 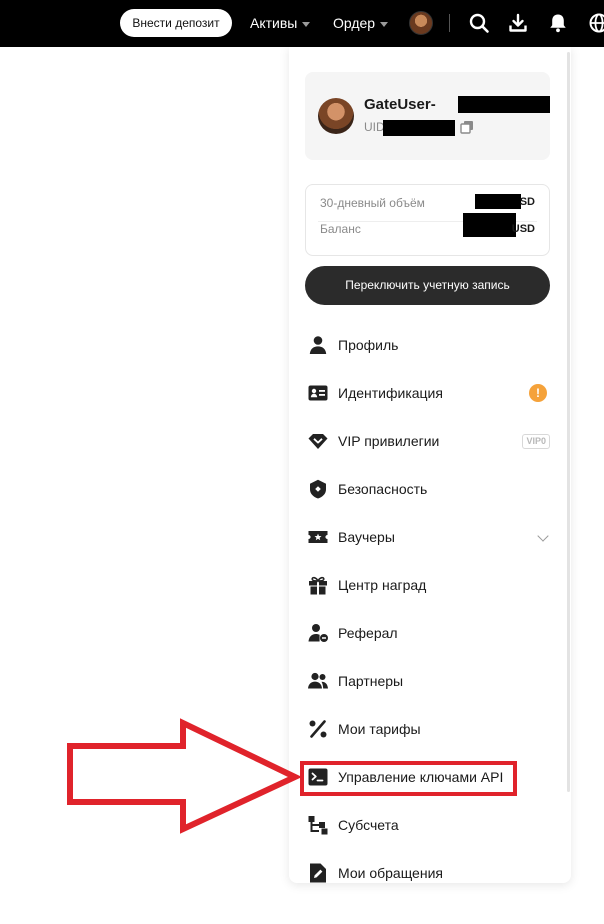 What do you see at coordinates (467, 127) in the screenshot?
I see `copy-icon` at bounding box center [467, 127].